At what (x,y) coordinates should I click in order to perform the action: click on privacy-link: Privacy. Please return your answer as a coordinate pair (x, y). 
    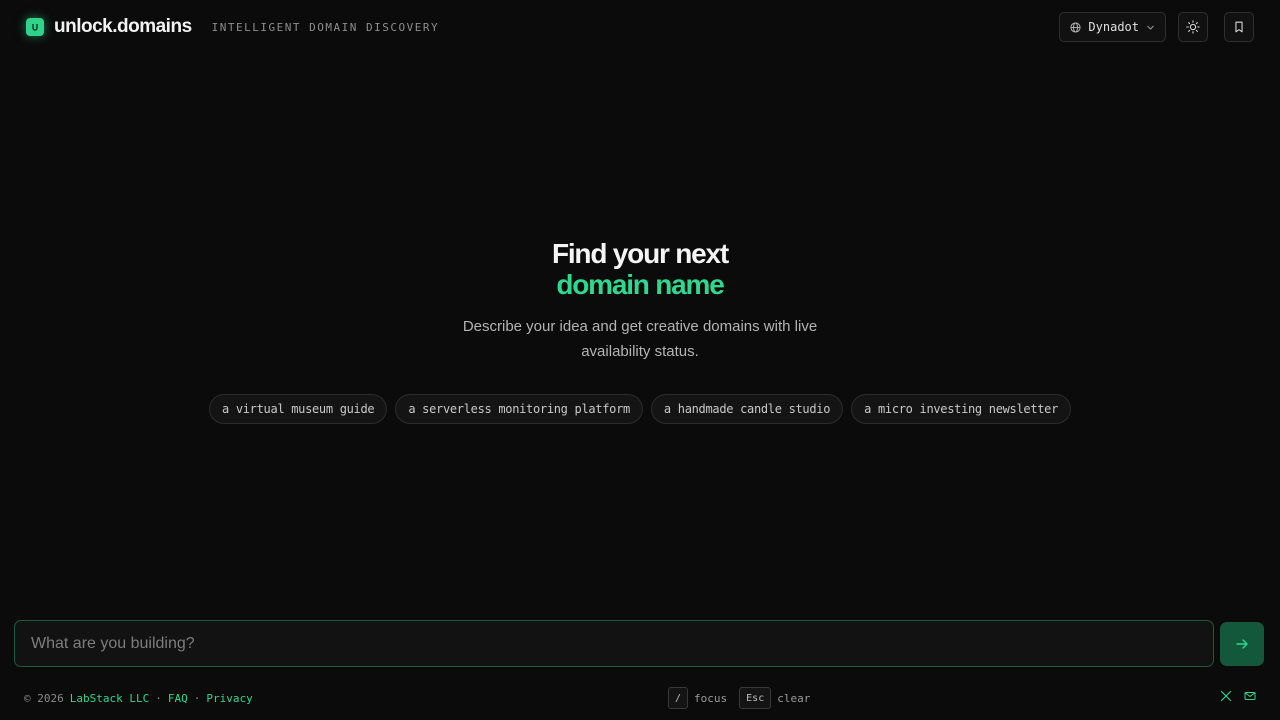
    Looking at the image, I should click on (229, 698).